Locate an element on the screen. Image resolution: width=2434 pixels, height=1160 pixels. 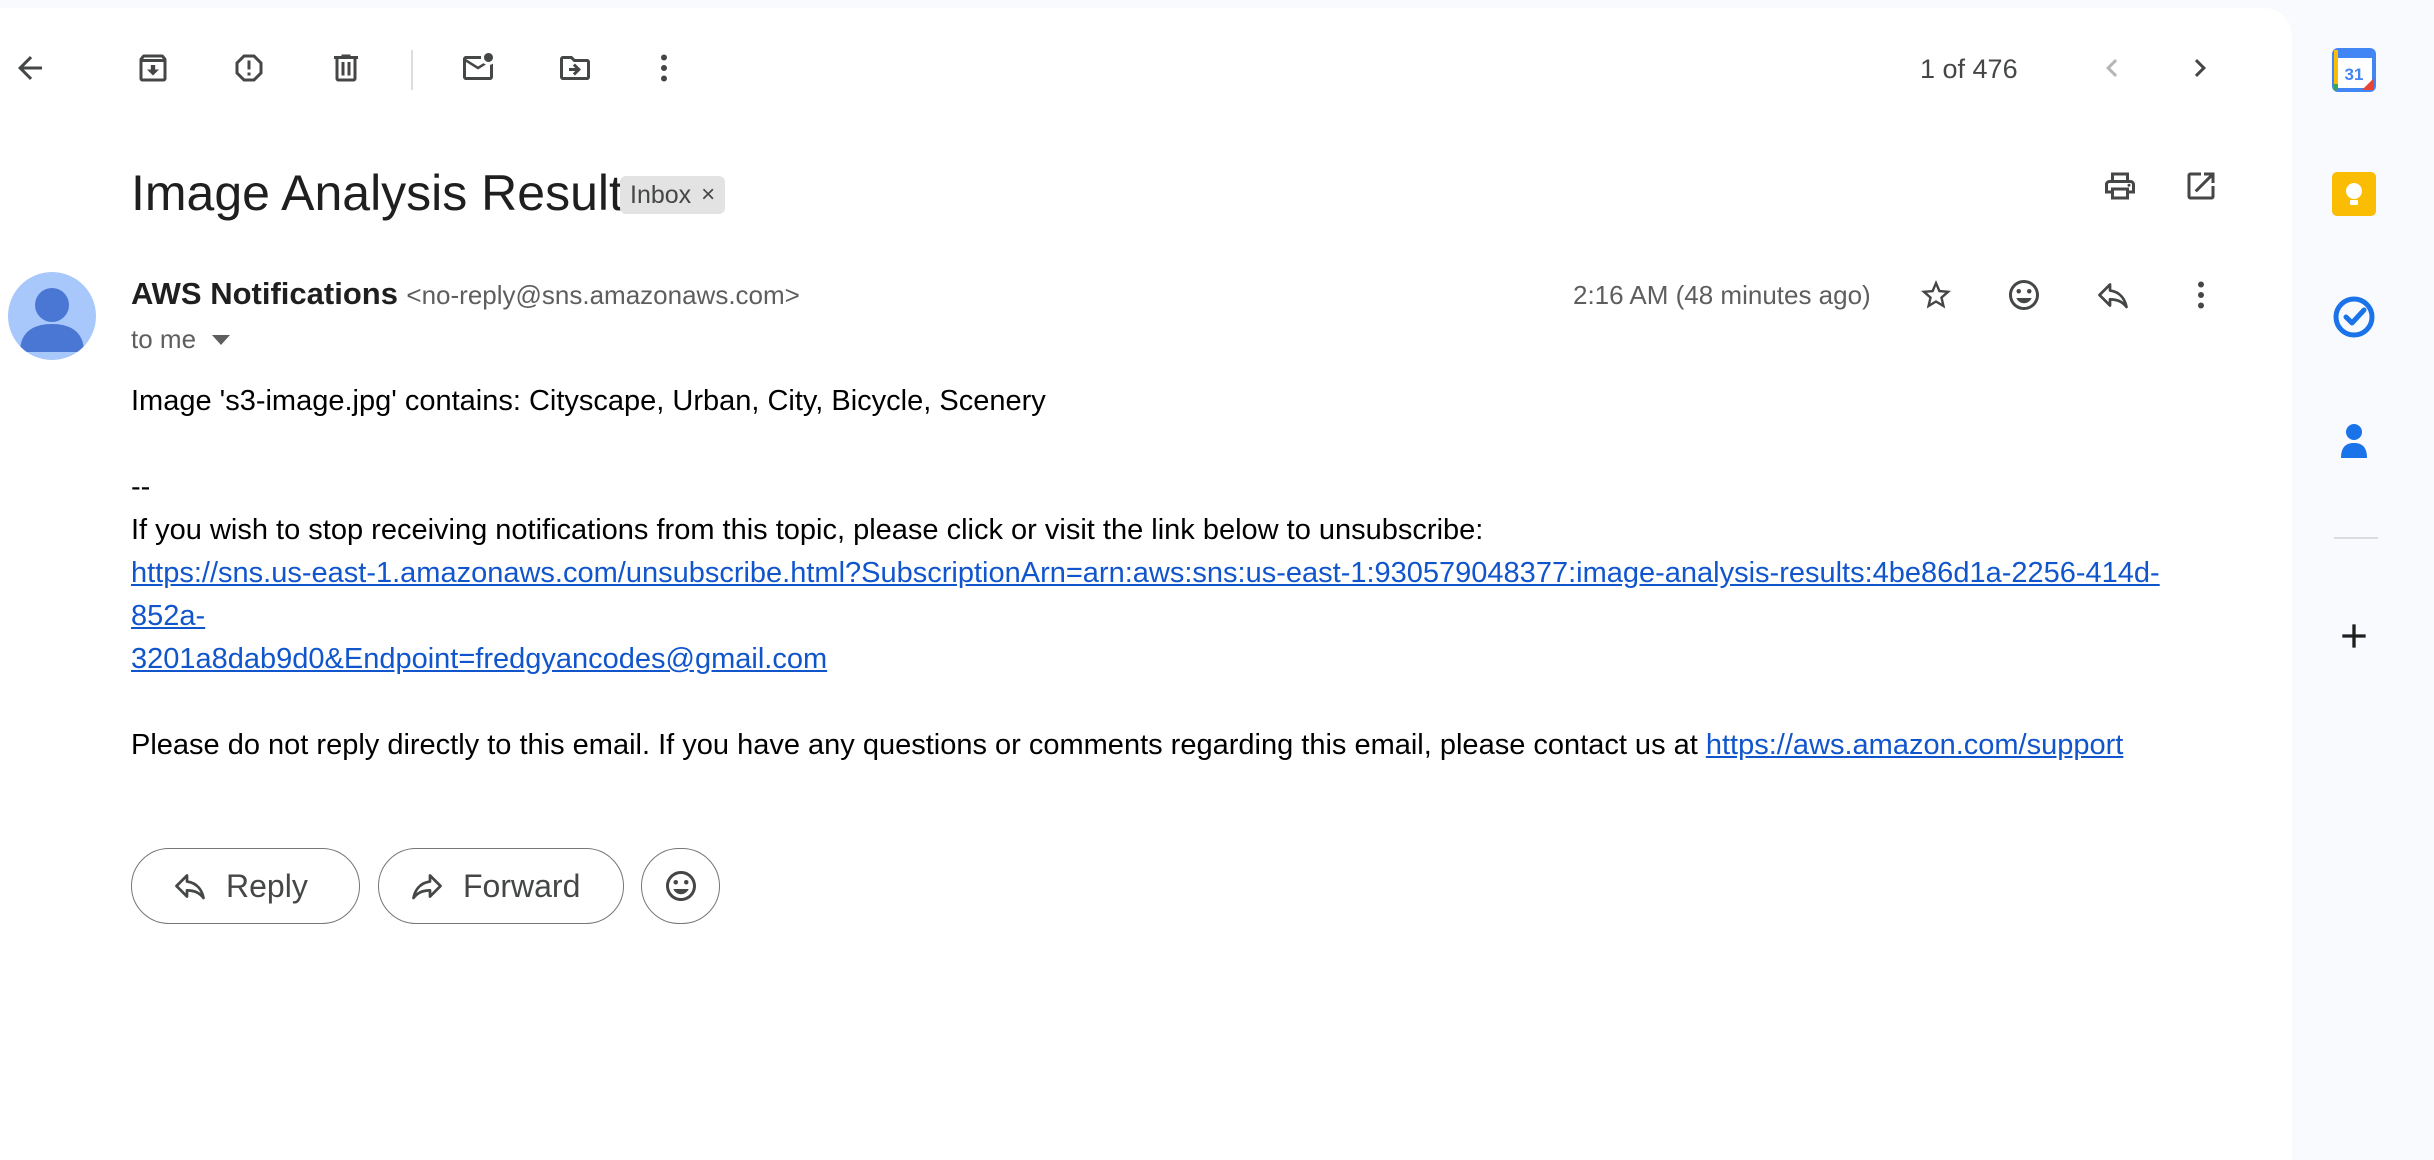
open-in-new-icon is located at coordinates (2201, 186).